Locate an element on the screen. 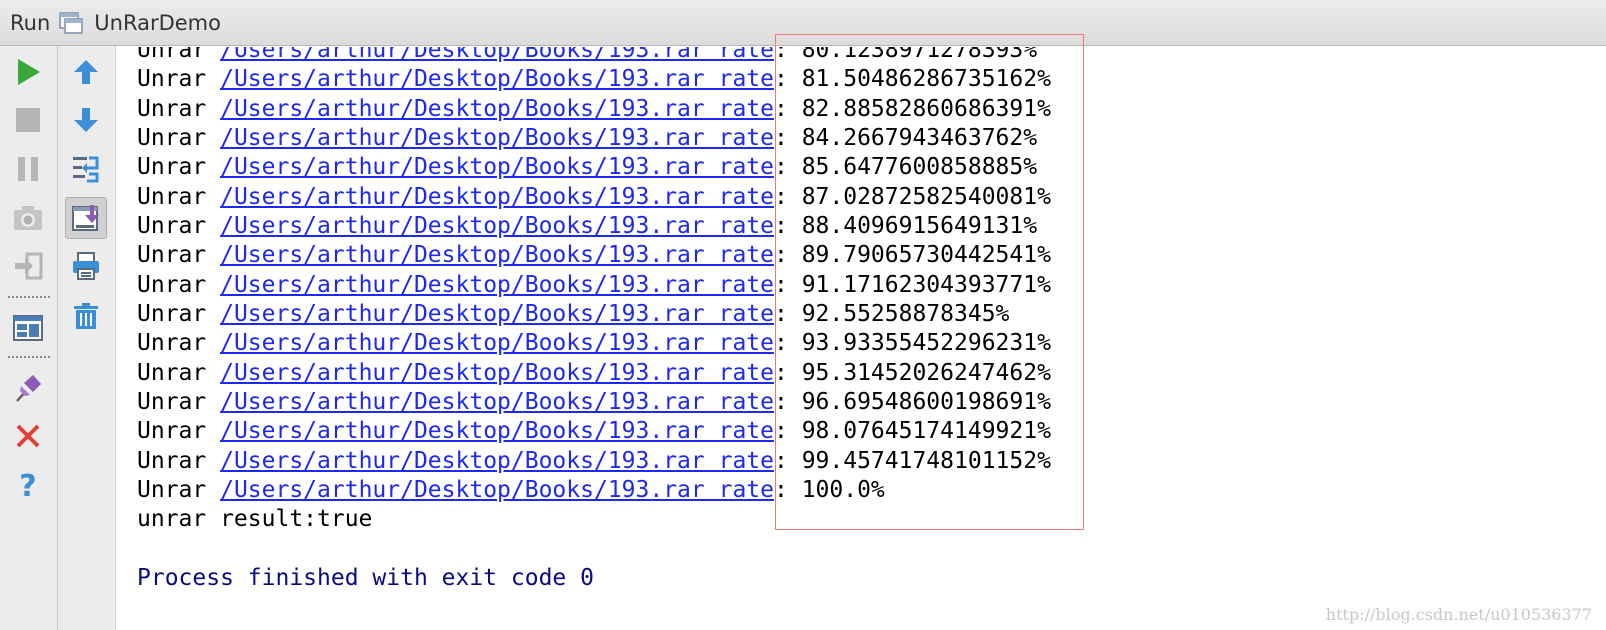 The height and width of the screenshot is (630, 1606). rate-value: 91.17162304393771% is located at coordinates (926, 284).